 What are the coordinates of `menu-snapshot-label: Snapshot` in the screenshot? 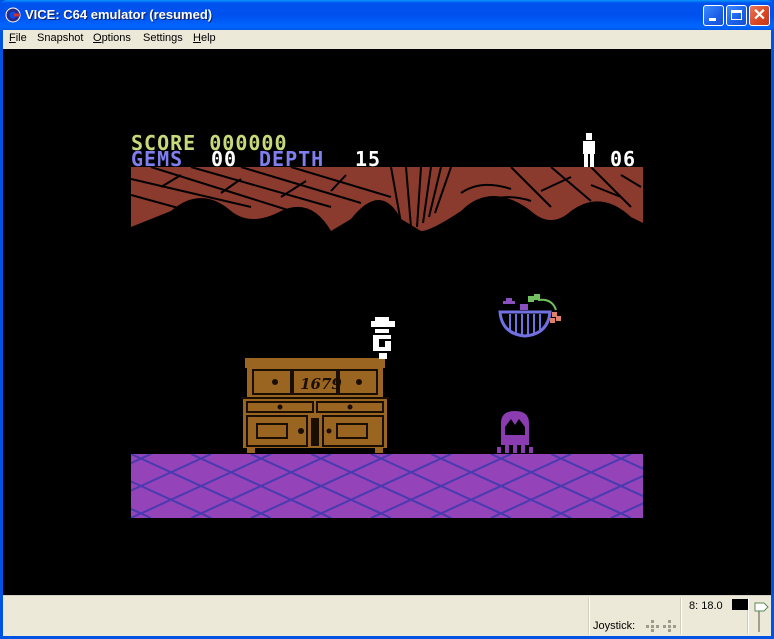 It's located at (60, 38).